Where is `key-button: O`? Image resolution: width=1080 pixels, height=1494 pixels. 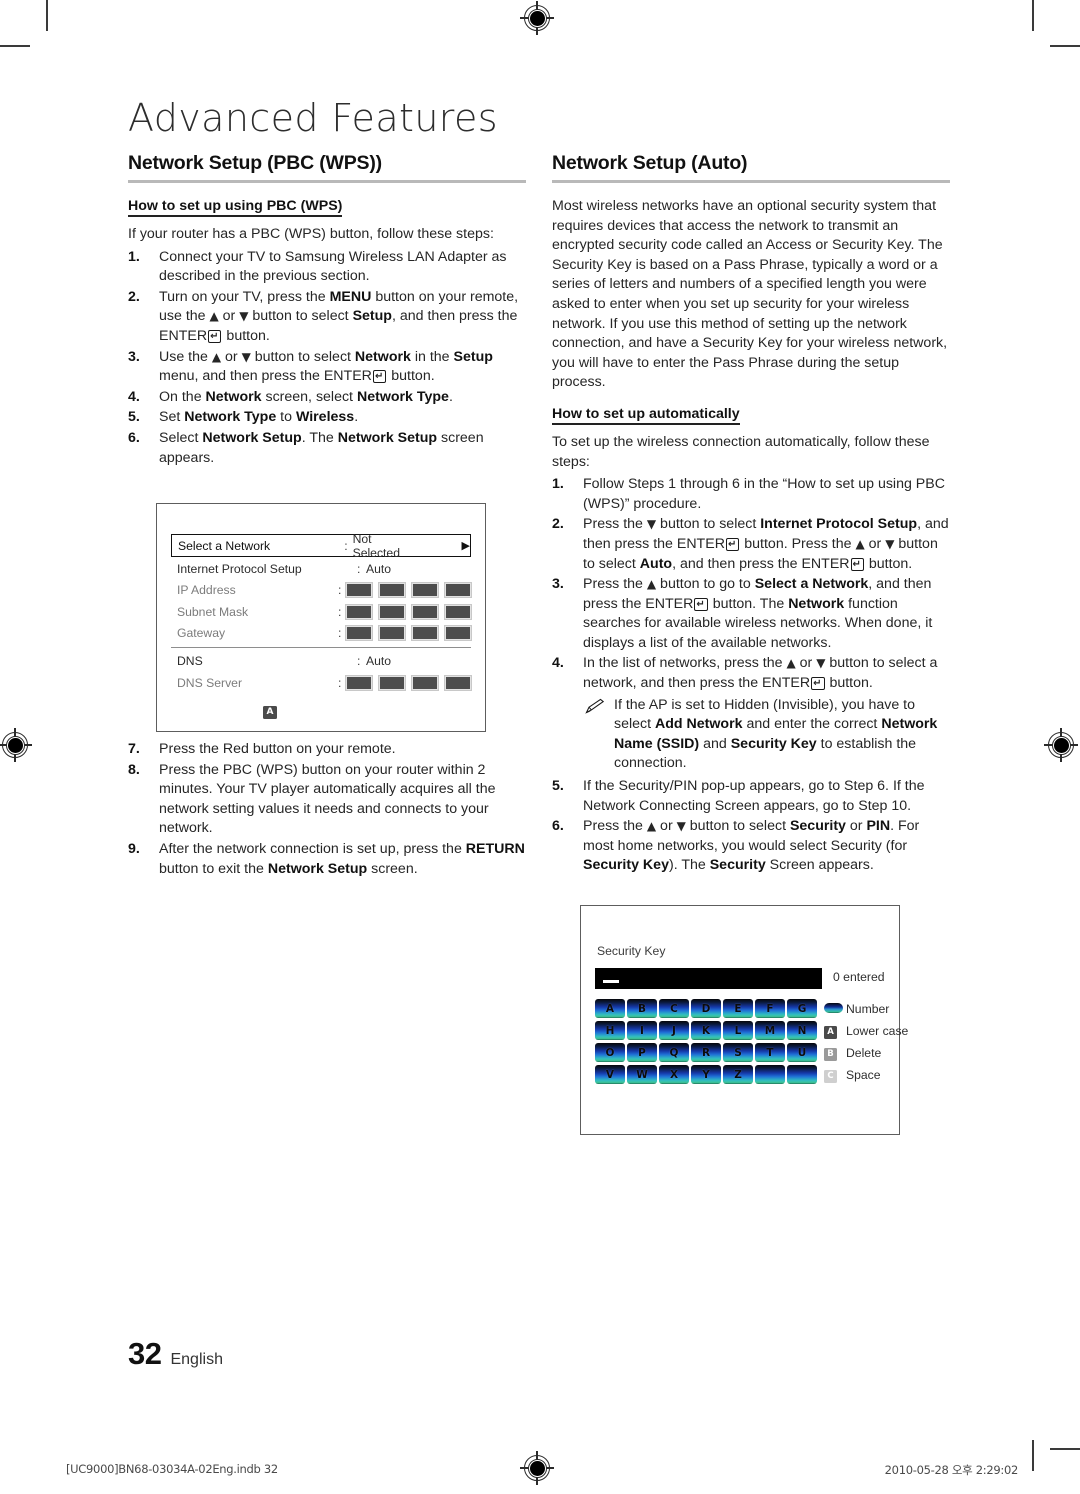
key-button: O is located at coordinates (610, 1052).